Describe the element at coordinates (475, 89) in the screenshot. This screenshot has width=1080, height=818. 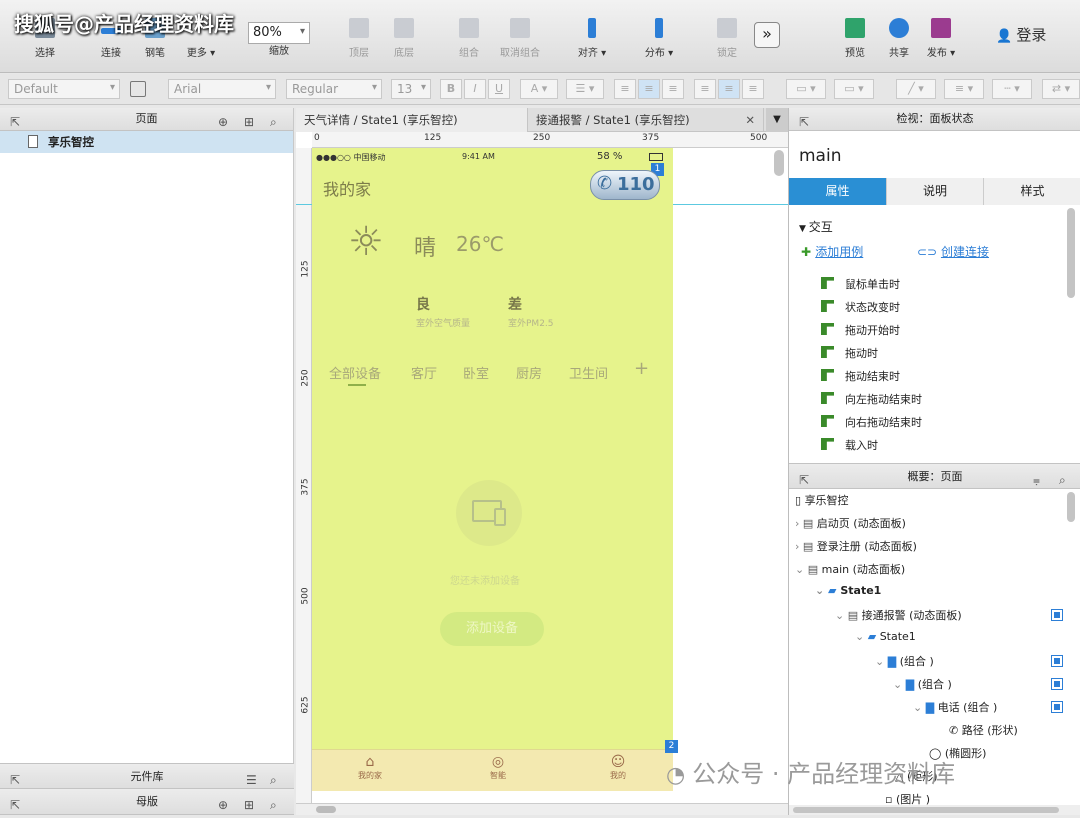
I see `italic-button: I` at that location.